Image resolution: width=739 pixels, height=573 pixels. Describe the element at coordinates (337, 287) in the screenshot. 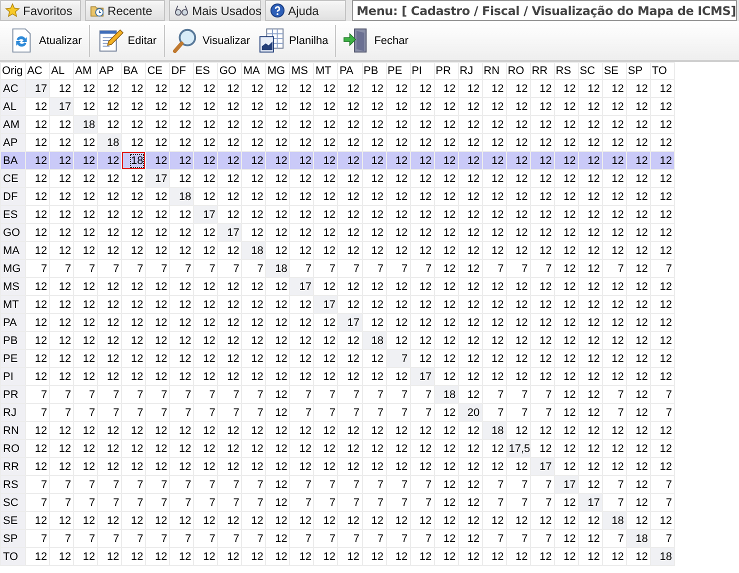

I see `table-row: MS 12 12 12 12 12 12 12 12 12 12 12 17 12 12 12 12 12 12 12 12 12 12 12 12 12 12 12` at that location.